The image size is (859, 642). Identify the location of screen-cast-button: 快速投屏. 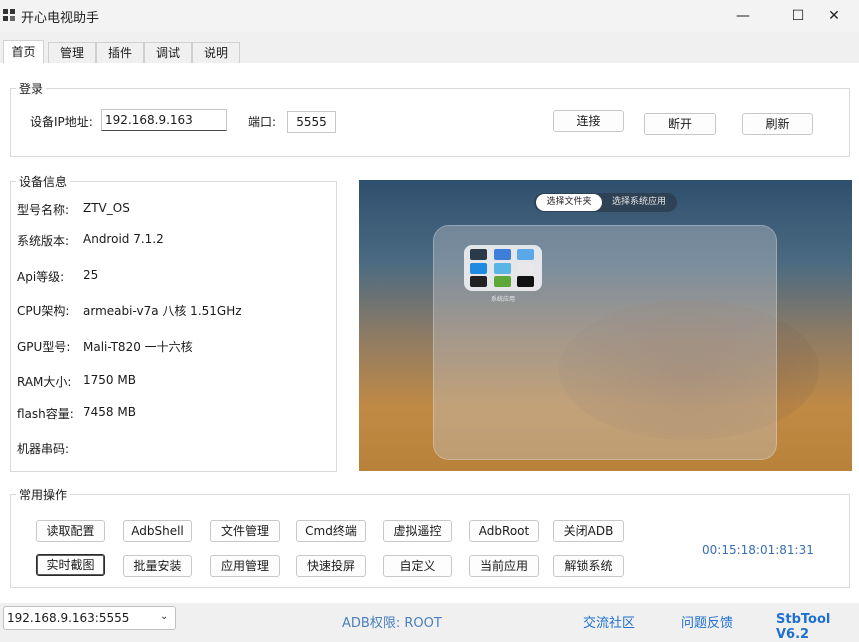
(331, 566).